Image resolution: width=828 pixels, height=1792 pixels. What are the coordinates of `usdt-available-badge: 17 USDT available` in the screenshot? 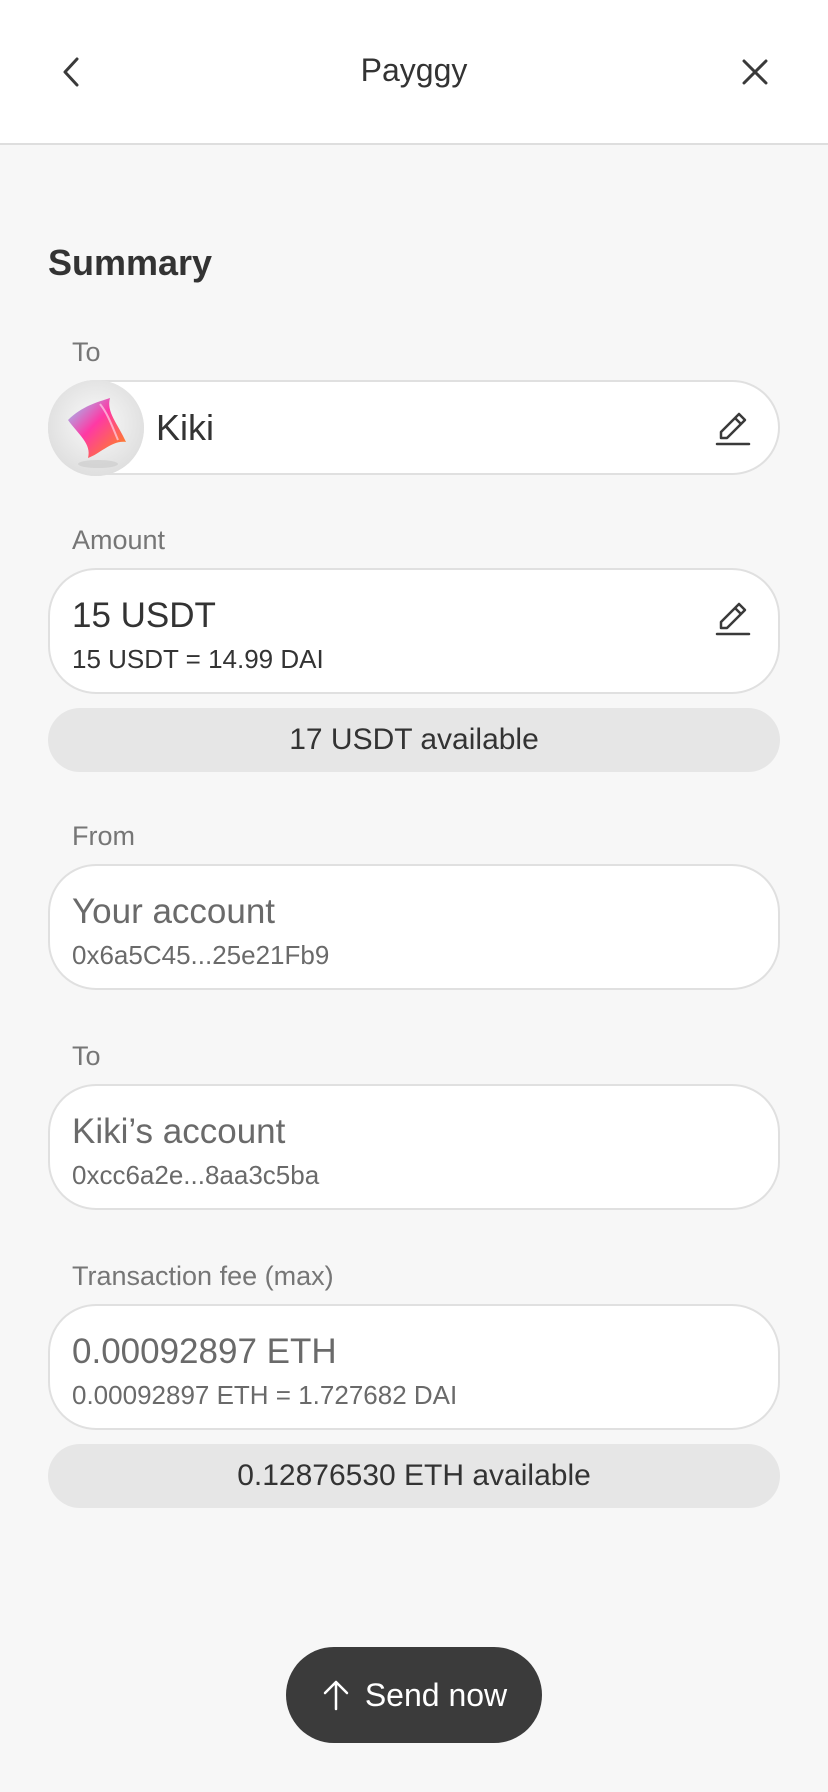 It's located at (414, 740).